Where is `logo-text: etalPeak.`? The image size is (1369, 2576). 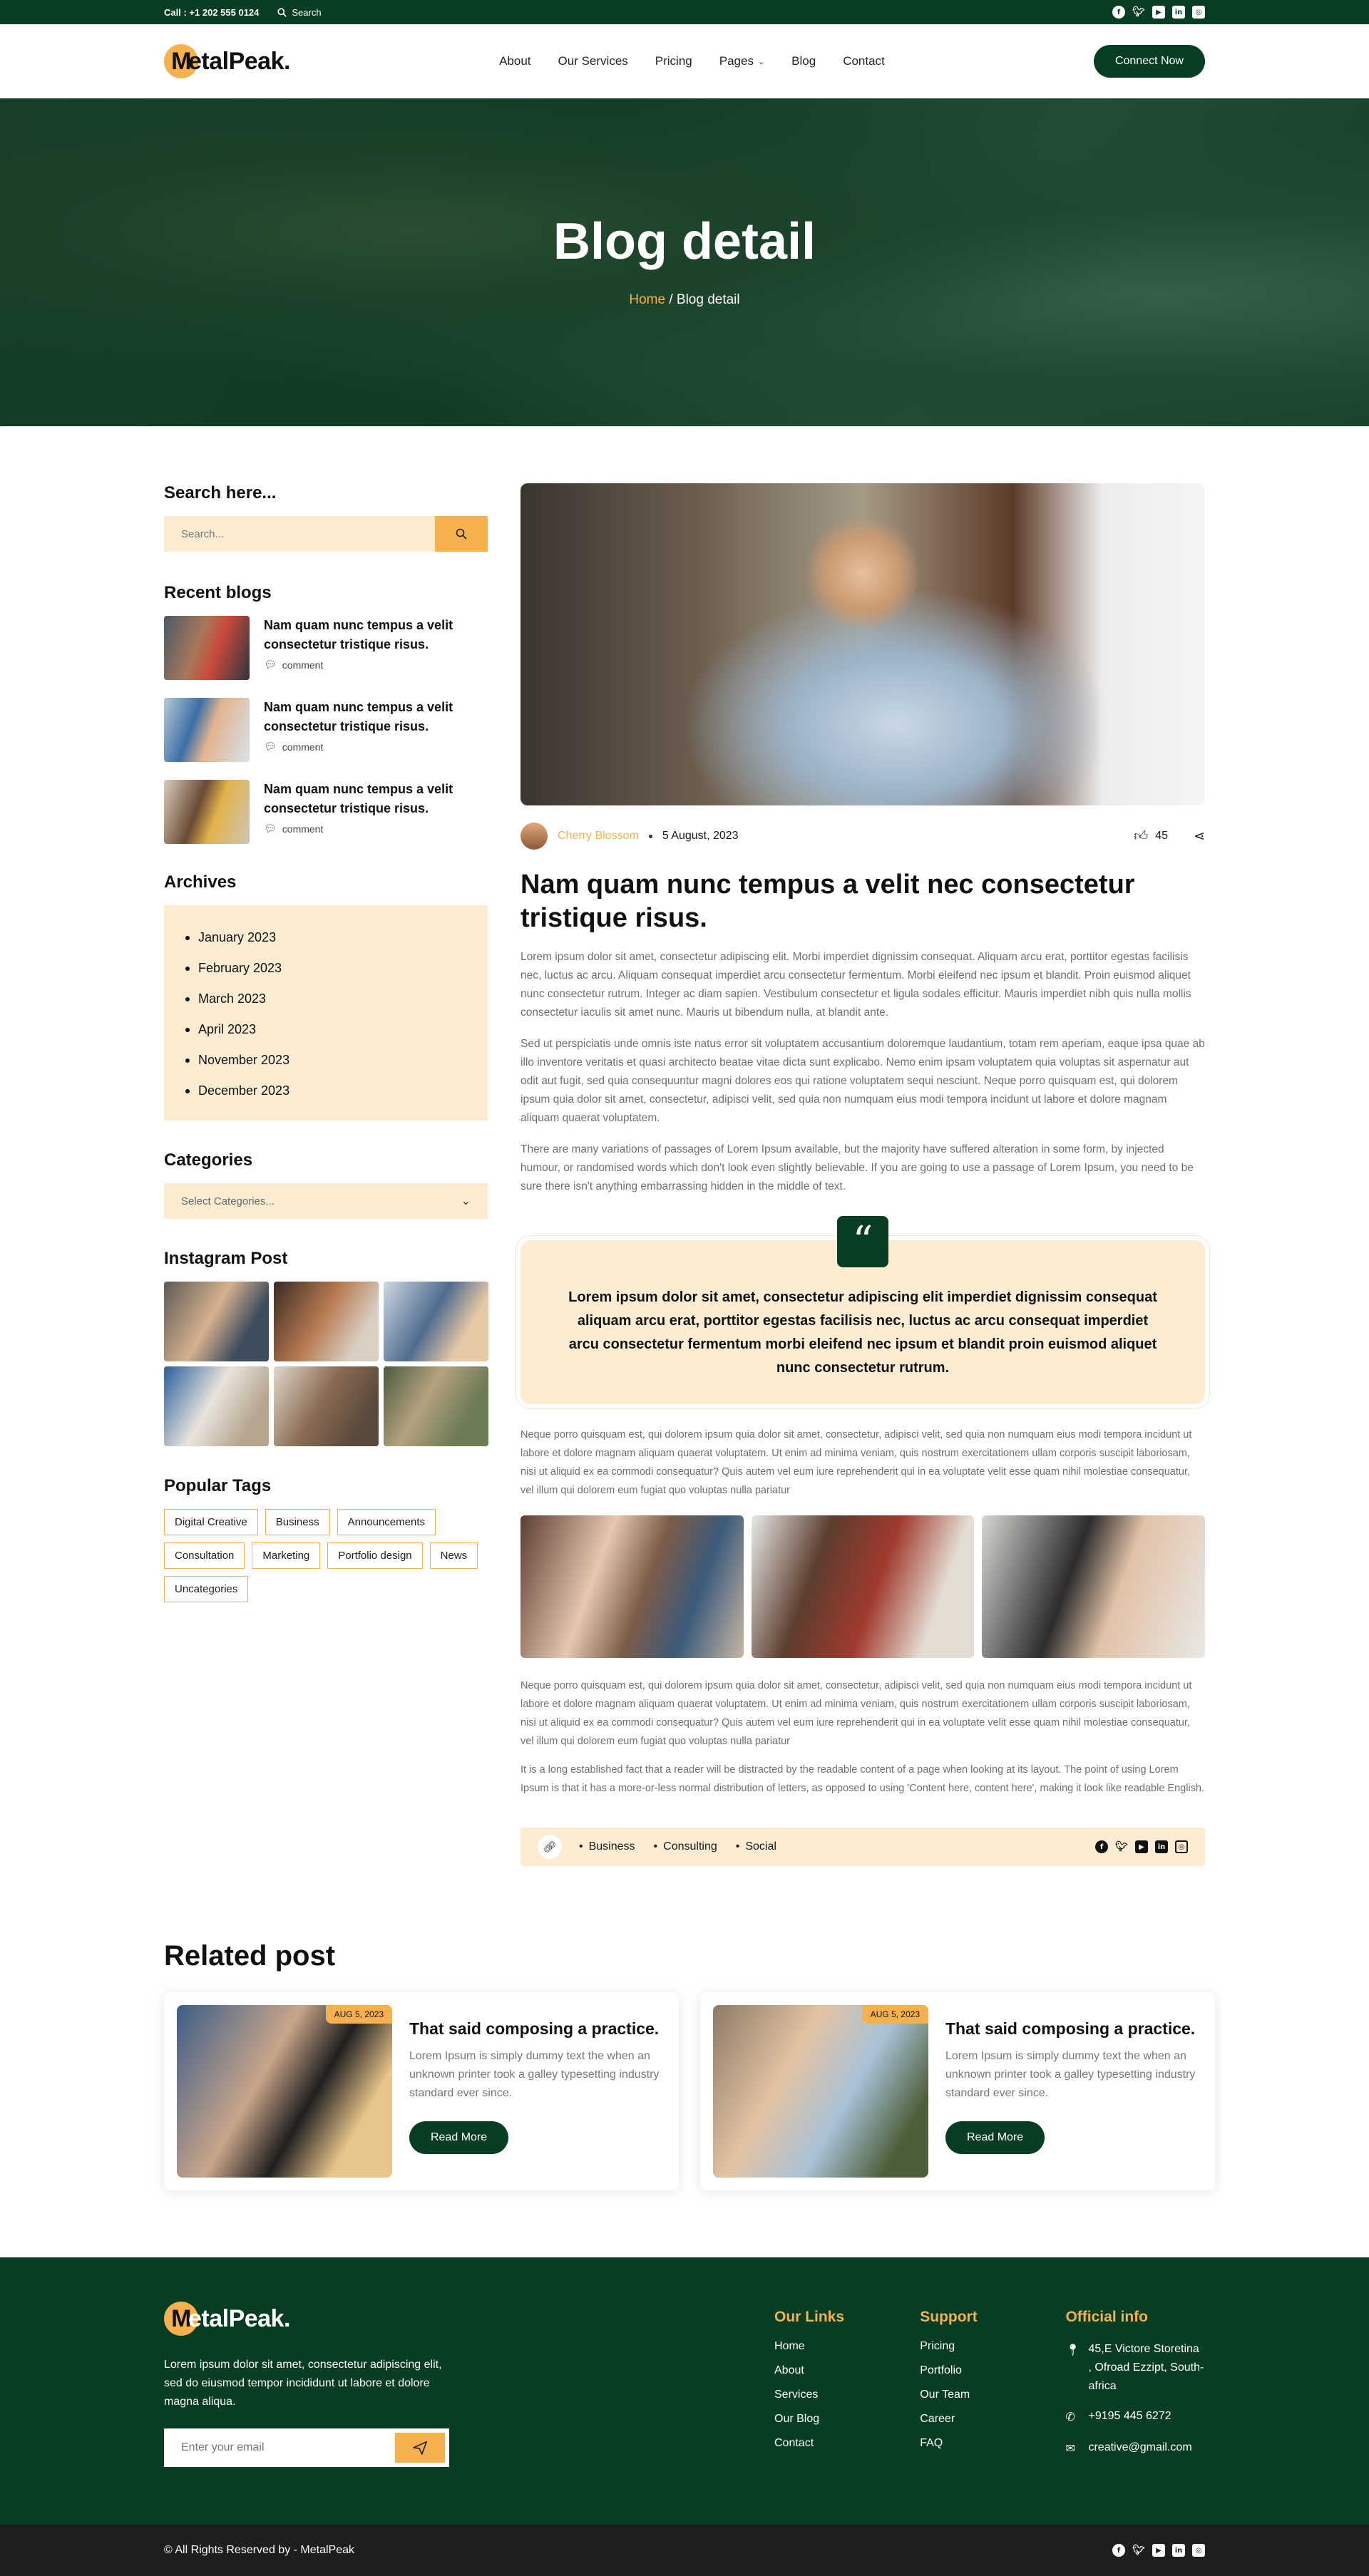
logo-text: etalPeak. is located at coordinates (239, 2318).